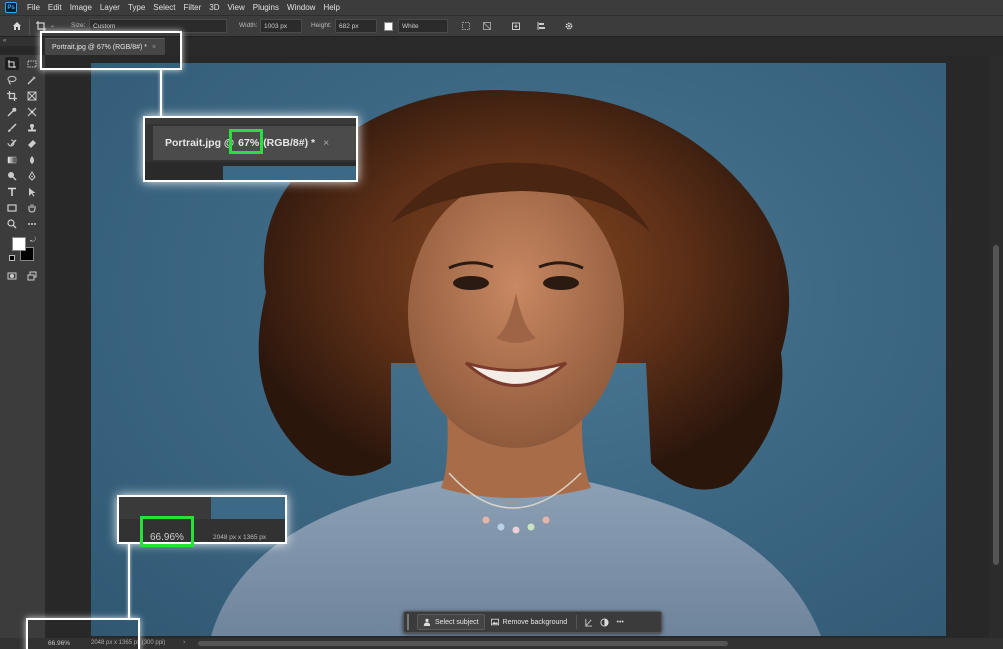 This screenshot has height=649, width=1003. What do you see at coordinates (32, 79) in the screenshot?
I see `magic-wand-icon` at bounding box center [32, 79].